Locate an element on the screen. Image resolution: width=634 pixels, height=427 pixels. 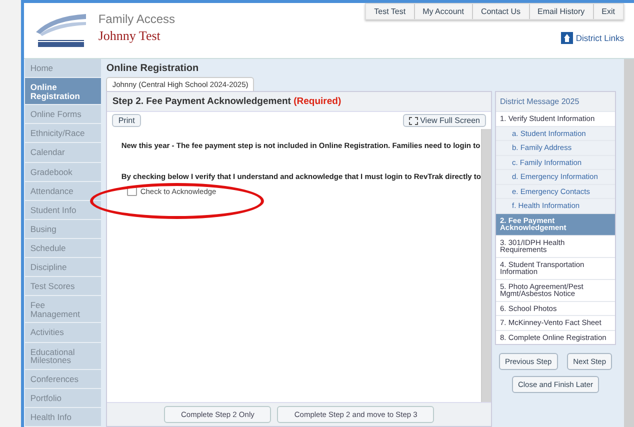
top-link: Exit is located at coordinates (607, 11).